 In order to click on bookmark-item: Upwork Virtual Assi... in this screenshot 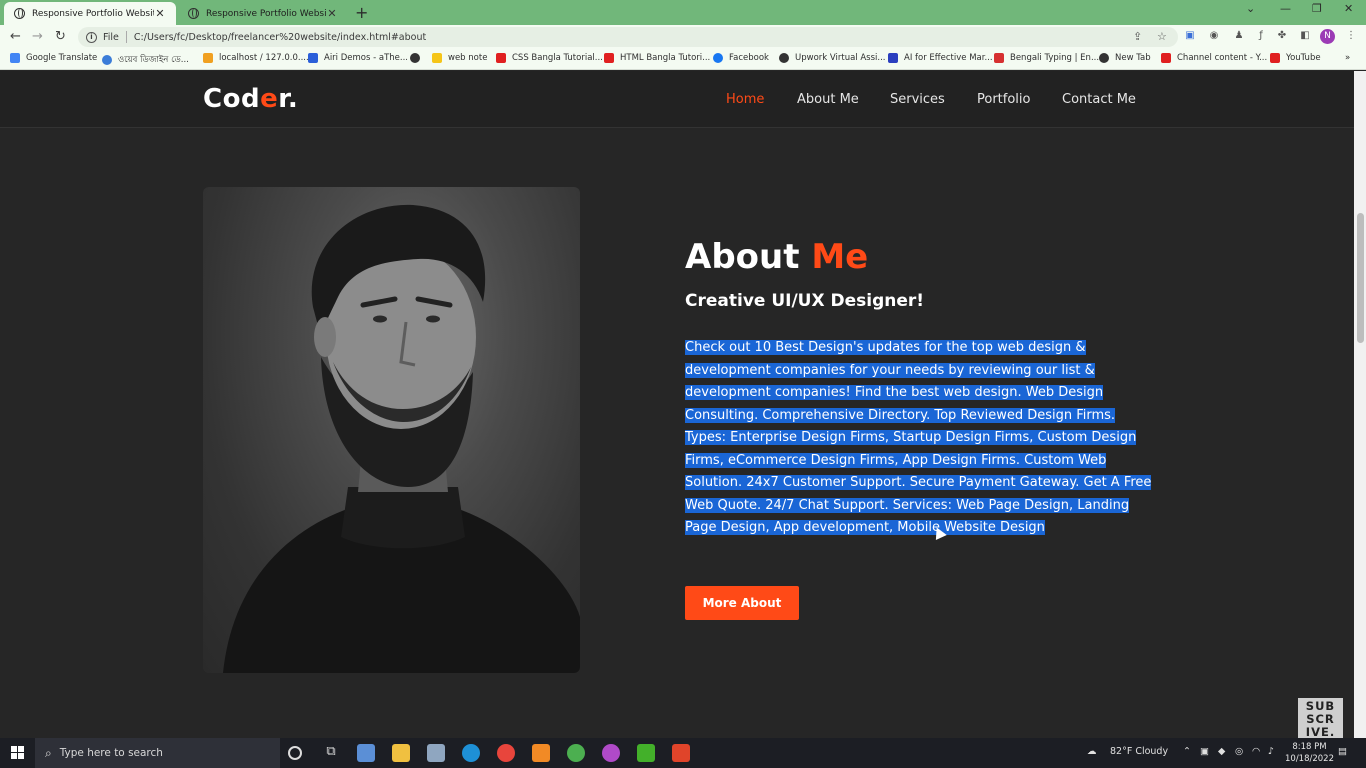, I will do `click(832, 58)`.